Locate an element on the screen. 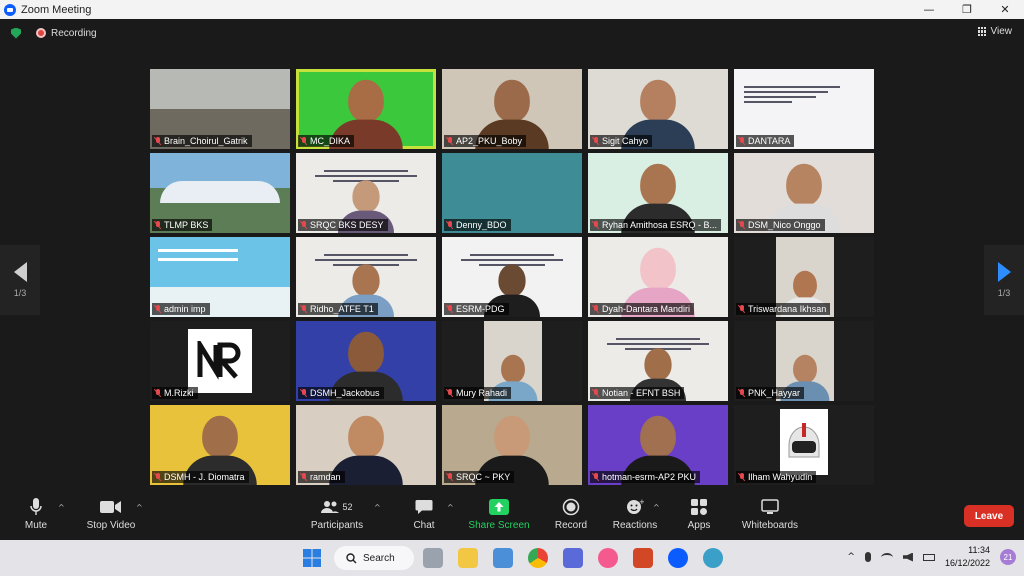 Image resolution: width=1024 pixels, height=576 pixels. record-button: Record is located at coordinates (571, 514).